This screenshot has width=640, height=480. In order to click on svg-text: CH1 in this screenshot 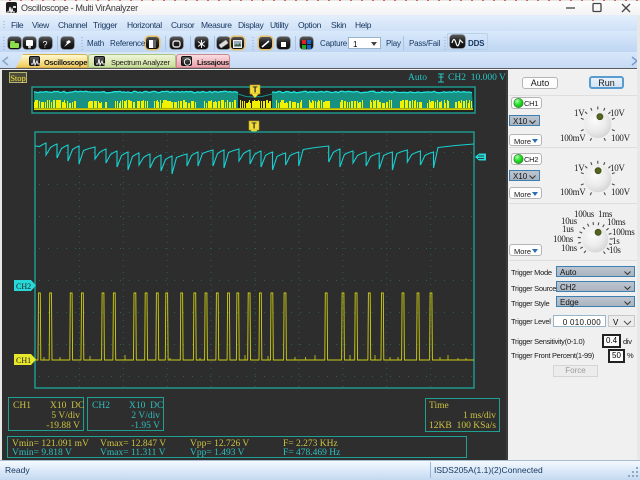, I will do `click(23, 360)`.